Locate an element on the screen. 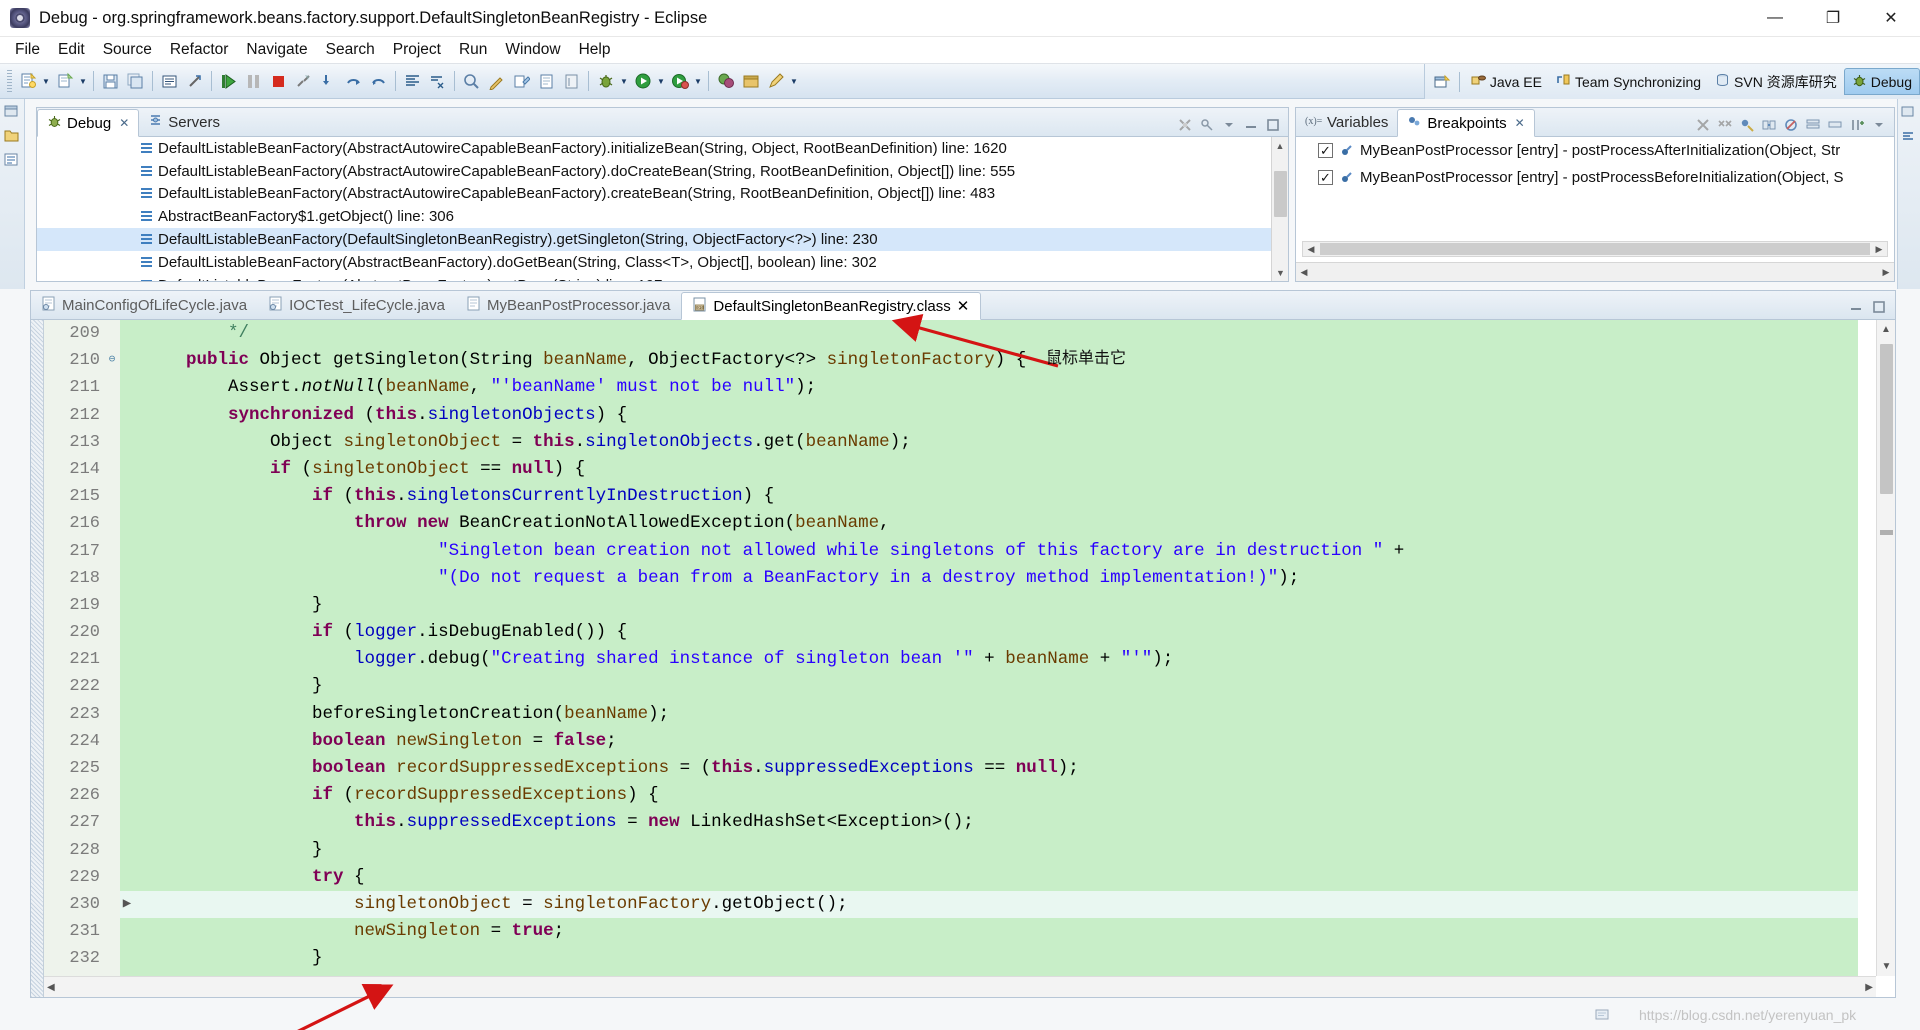 This screenshot has height=1030, width=1920. scroll-up-icon: ▲ is located at coordinates (1280, 145).